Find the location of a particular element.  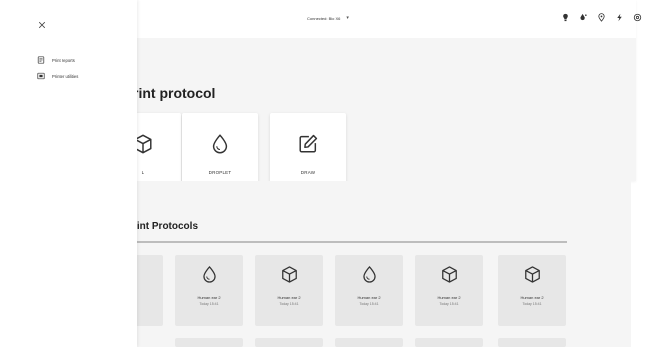

device-selector: Connected: Bio X6 ▾ is located at coordinates (328, 18).